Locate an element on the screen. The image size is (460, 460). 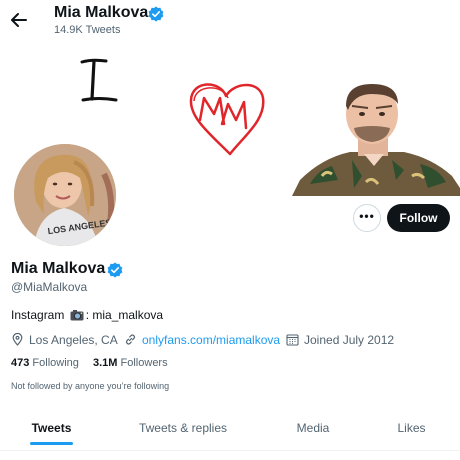
tab-likes: Likes is located at coordinates (411, 428).